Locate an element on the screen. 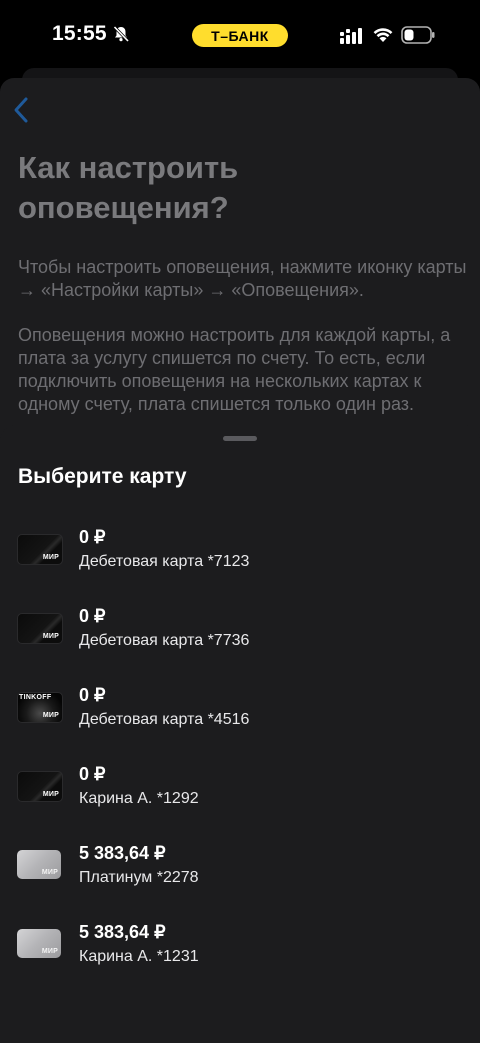 The width and height of the screenshot is (480, 1043). card-row: МИР 0 ₽ Карина А. *1292 is located at coordinates (240, 792).